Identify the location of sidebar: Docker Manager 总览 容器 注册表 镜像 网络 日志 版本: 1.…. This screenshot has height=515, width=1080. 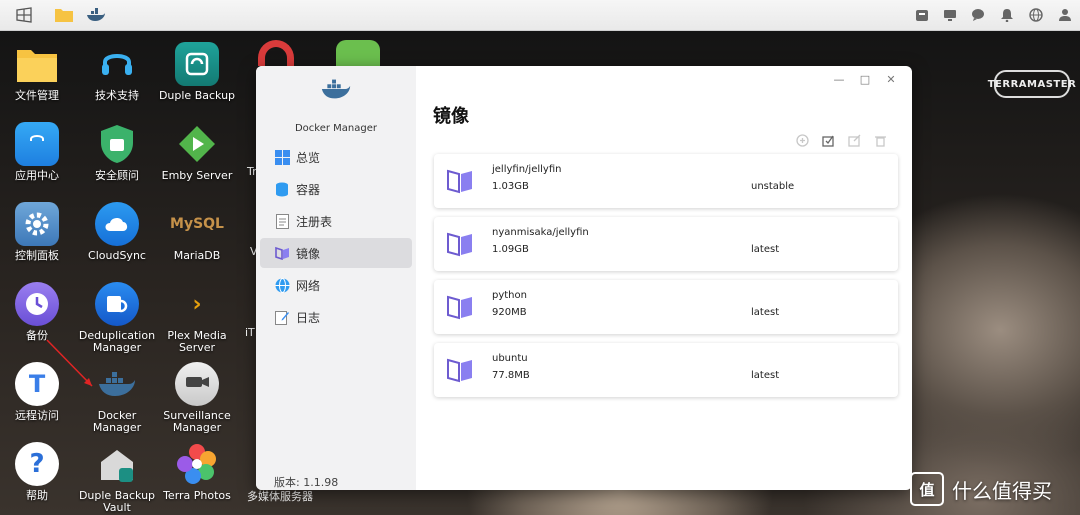
(336, 278).